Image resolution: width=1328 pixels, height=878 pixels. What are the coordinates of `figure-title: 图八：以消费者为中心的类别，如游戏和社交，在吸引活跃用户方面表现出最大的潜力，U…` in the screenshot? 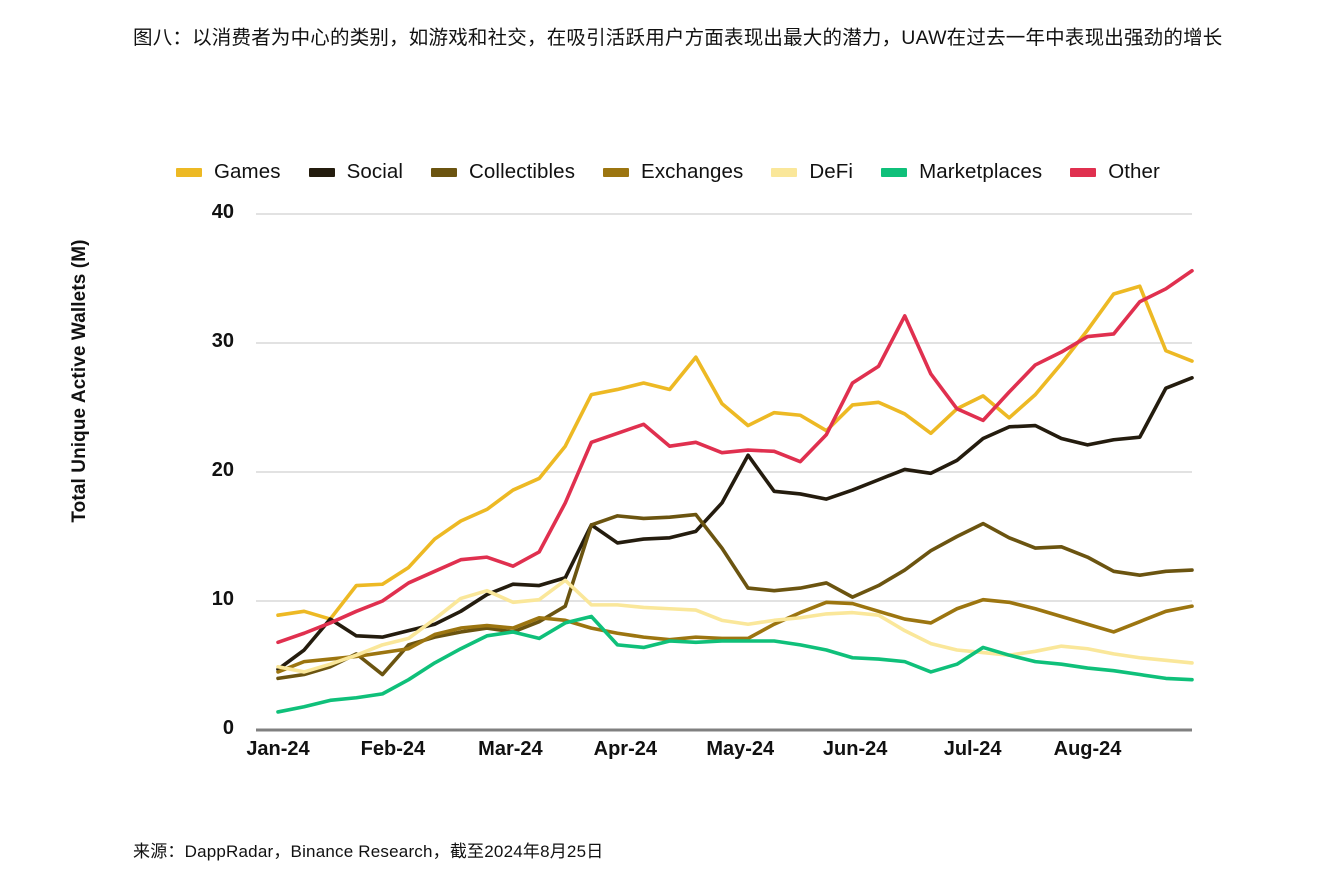 It's located at (678, 38).